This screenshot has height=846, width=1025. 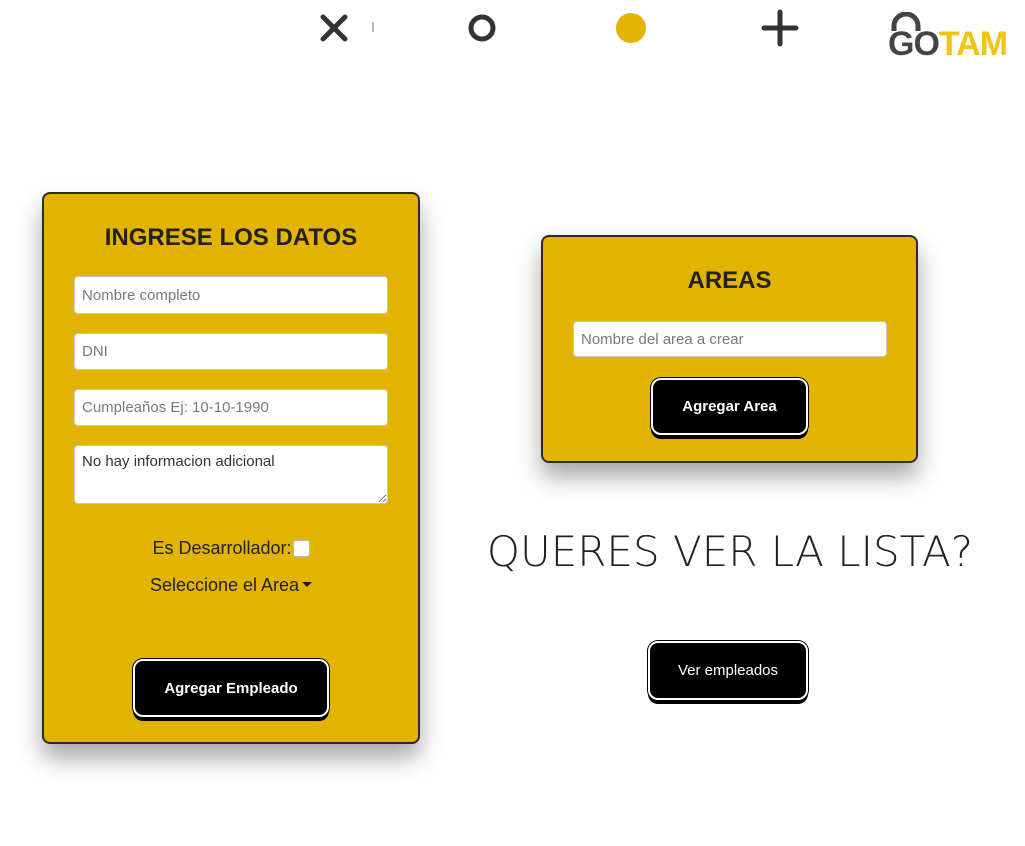 What do you see at coordinates (780, 28) in the screenshot?
I see `plus-icon` at bounding box center [780, 28].